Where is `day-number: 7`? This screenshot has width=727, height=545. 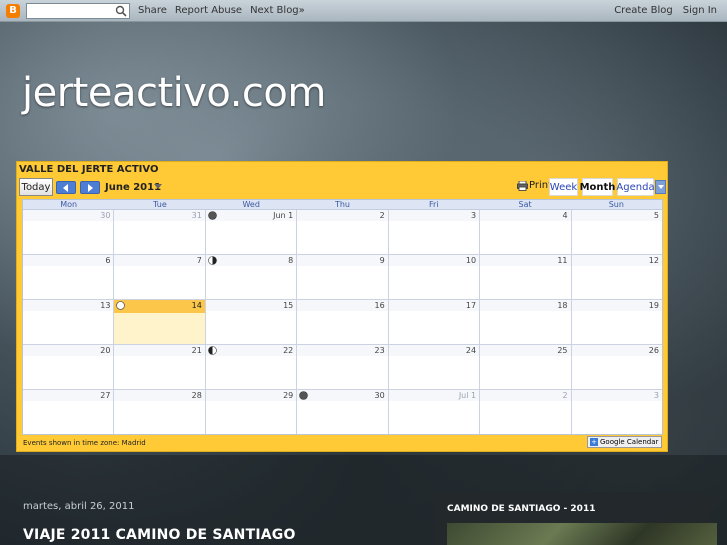
day-number: 7 is located at coordinates (199, 260).